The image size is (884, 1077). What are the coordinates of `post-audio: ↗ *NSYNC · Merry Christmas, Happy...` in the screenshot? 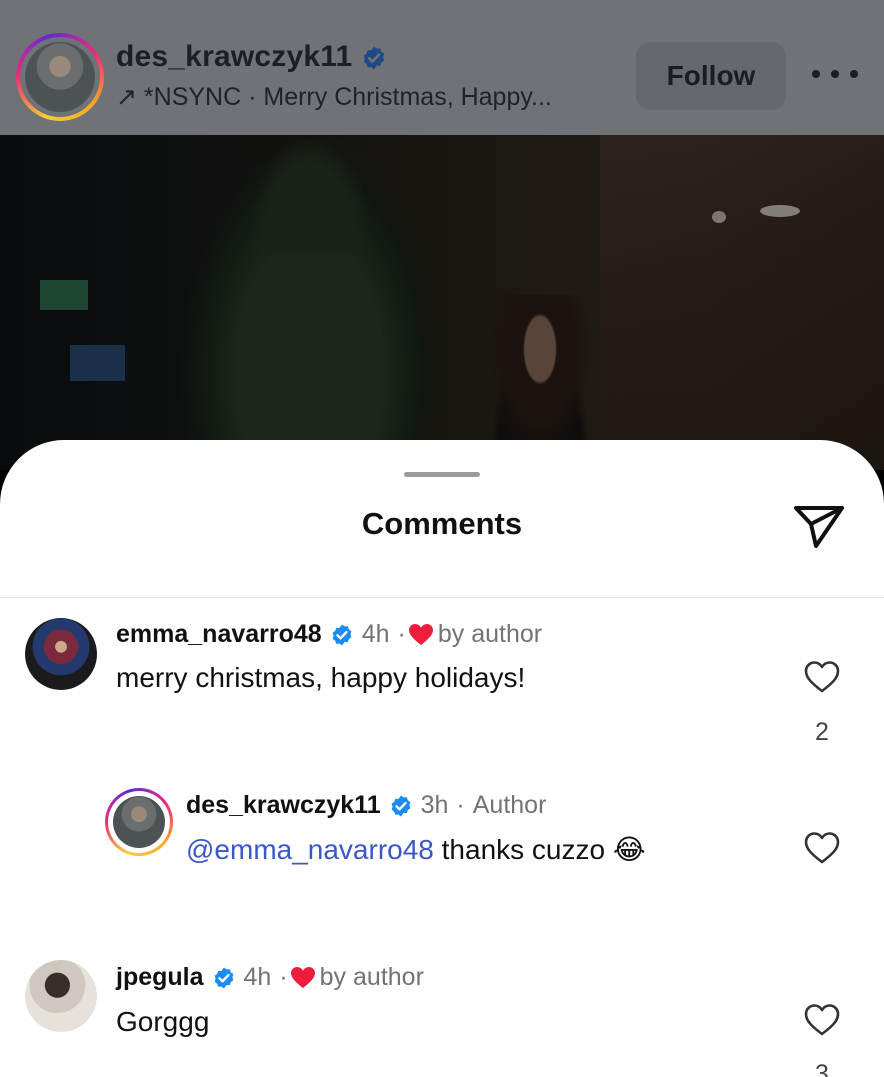 It's located at (334, 97).